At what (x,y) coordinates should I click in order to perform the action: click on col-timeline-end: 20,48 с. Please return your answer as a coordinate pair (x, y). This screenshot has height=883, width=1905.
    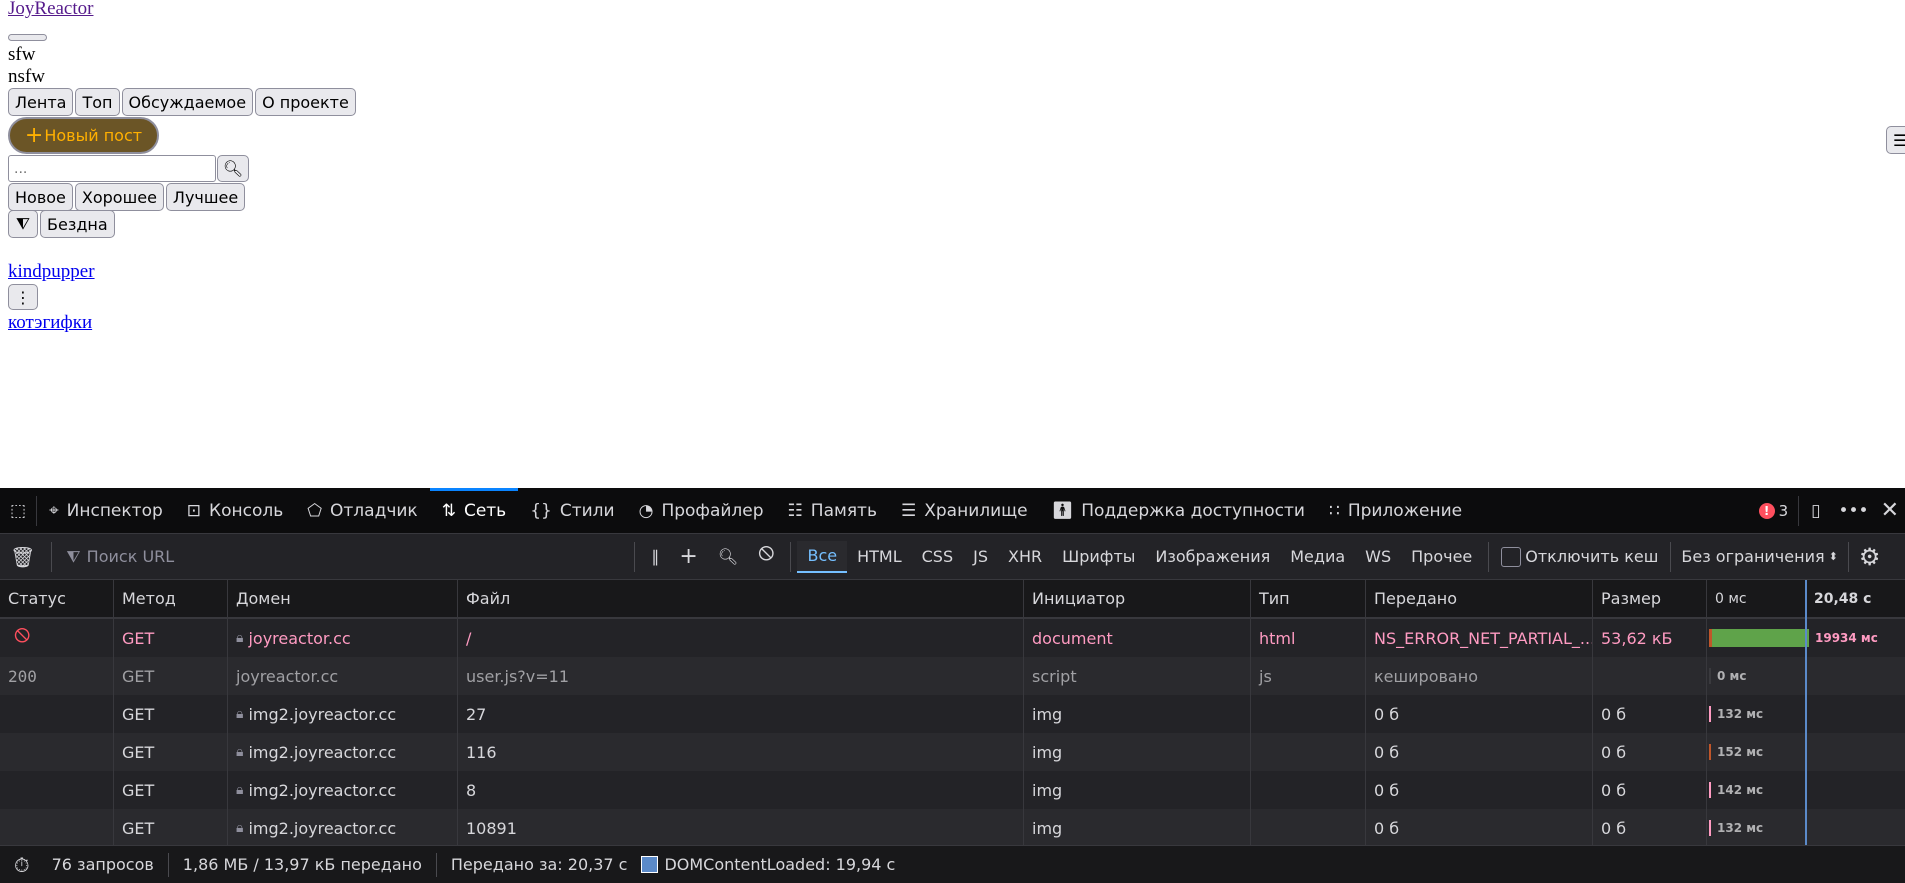
    Looking at the image, I should click on (1855, 598).